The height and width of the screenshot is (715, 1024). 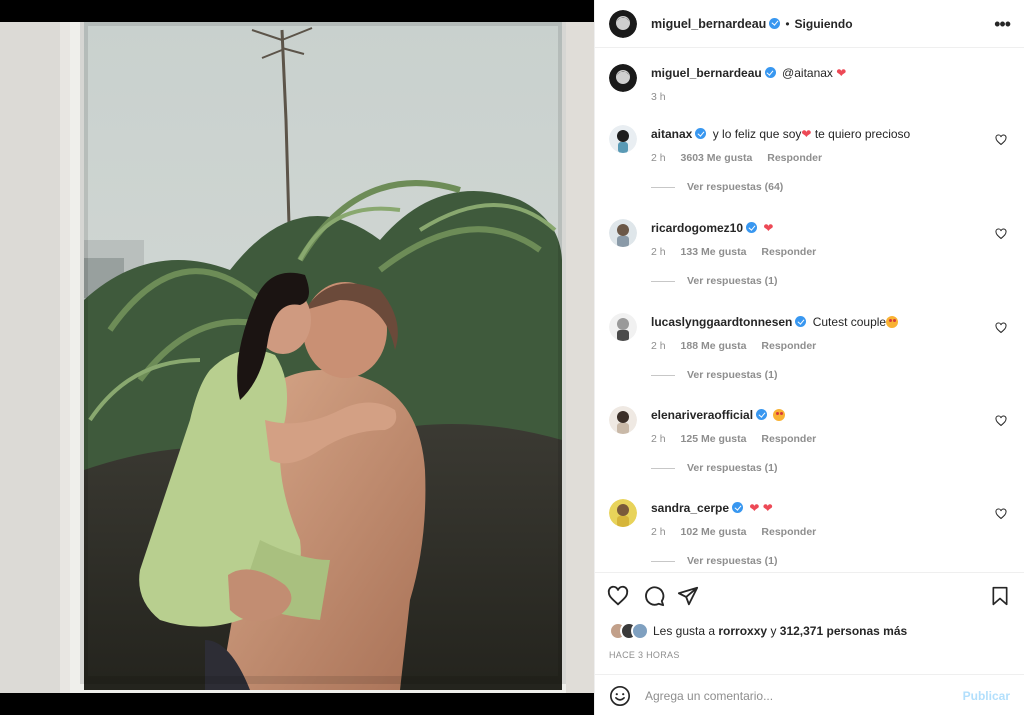 I want to click on smiley-icon, so click(x=620, y=696).